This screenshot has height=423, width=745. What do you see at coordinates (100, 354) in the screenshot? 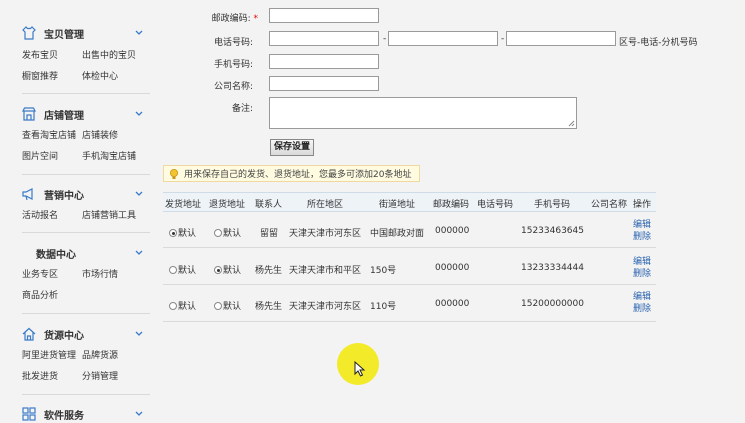
I see `sidebar-link: 品牌货源` at bounding box center [100, 354].